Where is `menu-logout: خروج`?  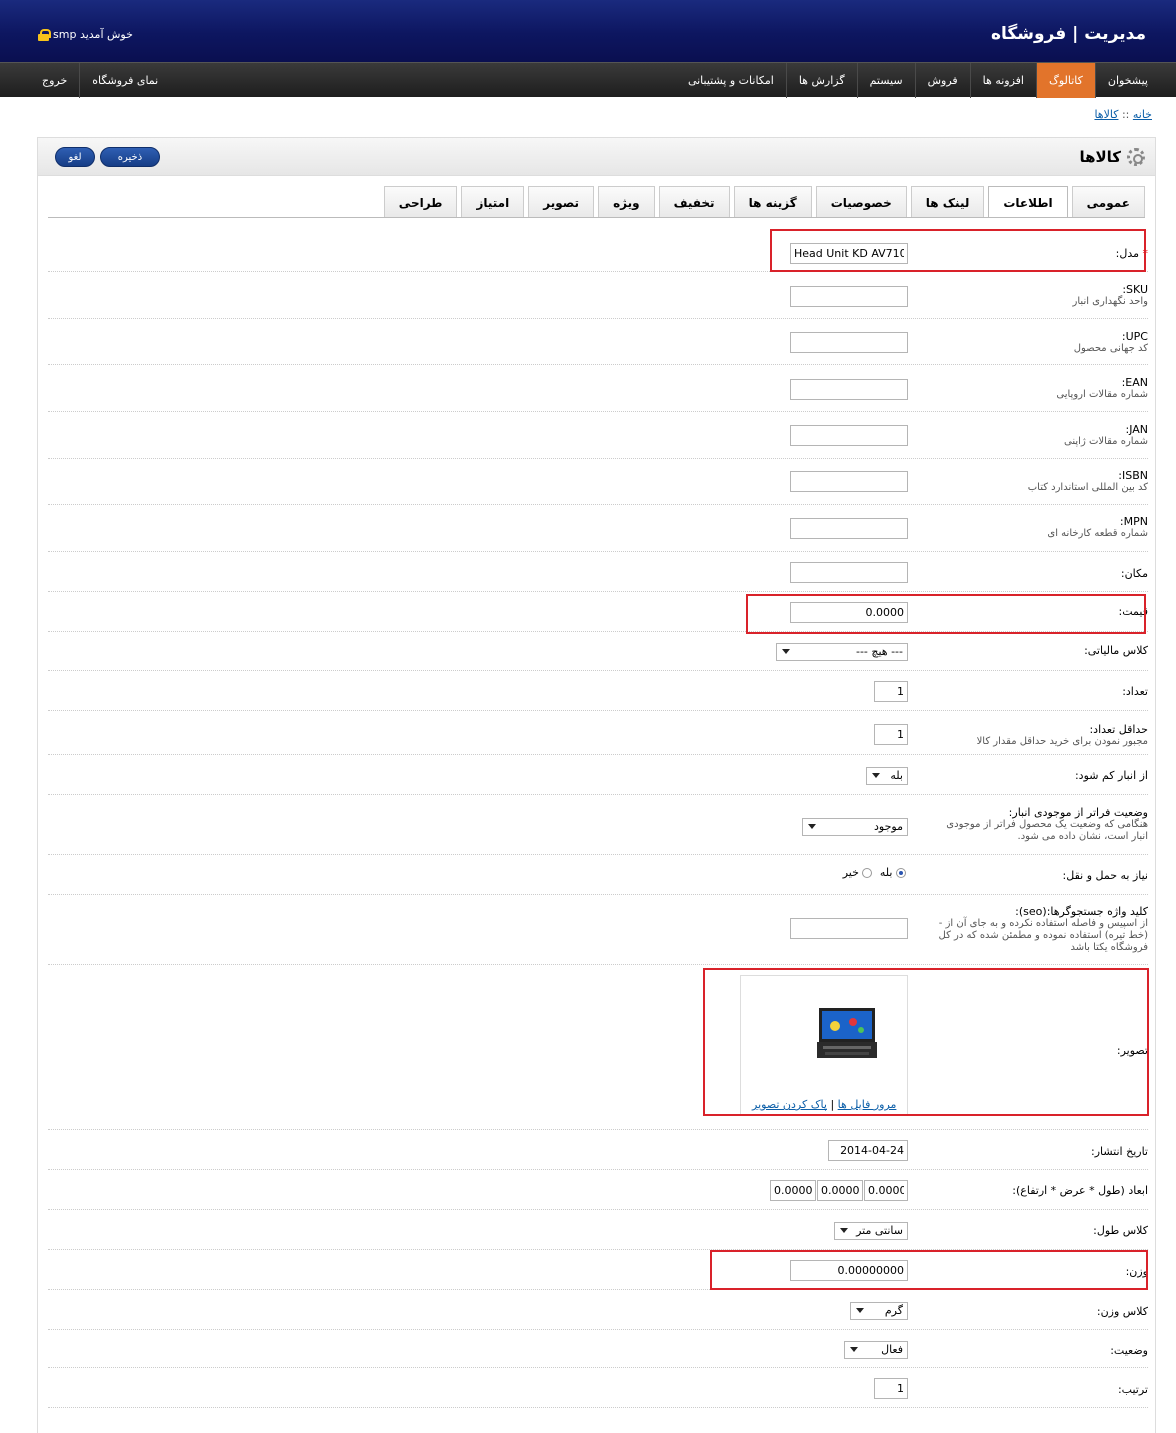
menu-logout: خروج is located at coordinates (54, 80).